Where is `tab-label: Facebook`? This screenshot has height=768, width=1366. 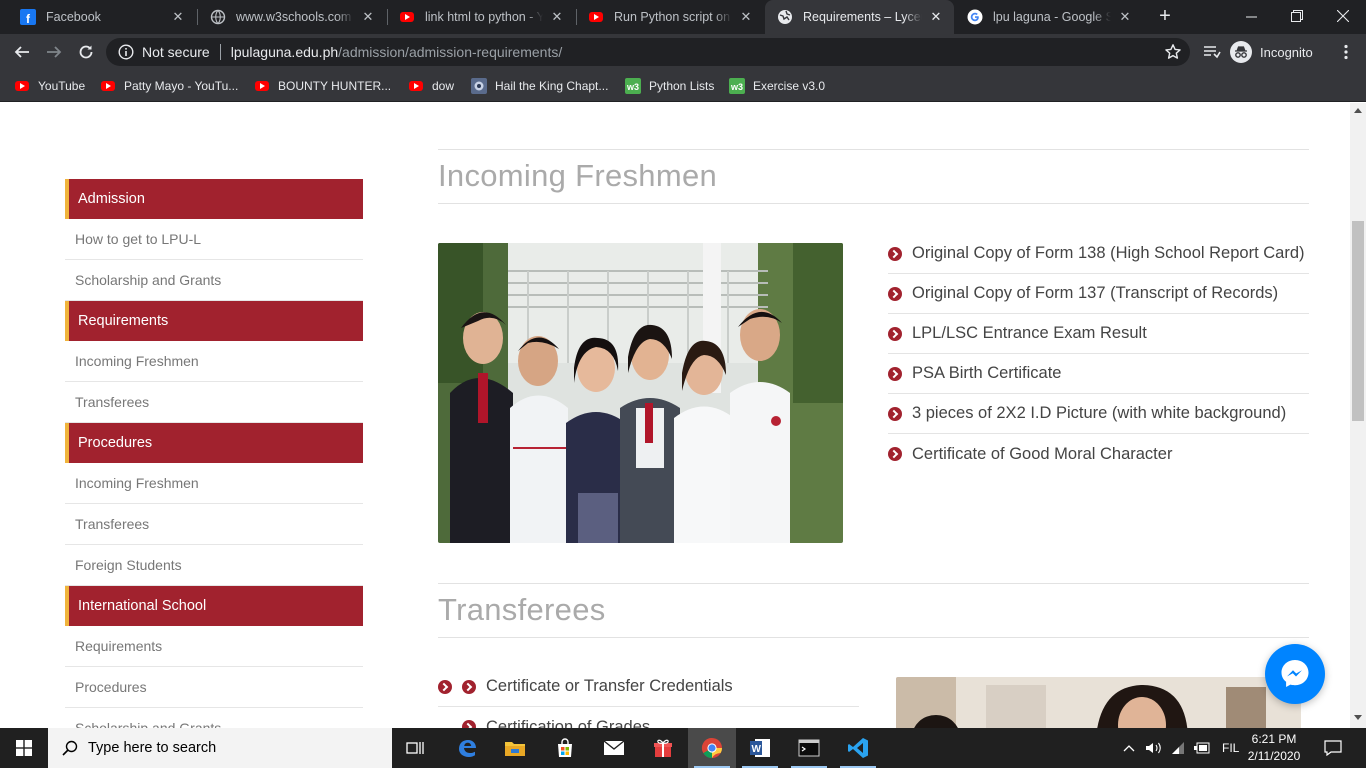 tab-label: Facebook is located at coordinates (73, 17).